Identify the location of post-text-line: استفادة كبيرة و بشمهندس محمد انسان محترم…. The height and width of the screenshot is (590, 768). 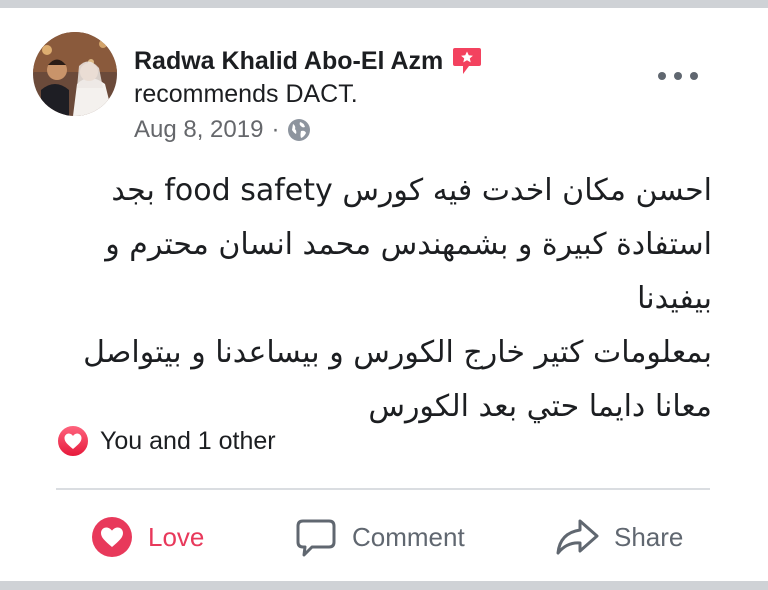
(408, 271).